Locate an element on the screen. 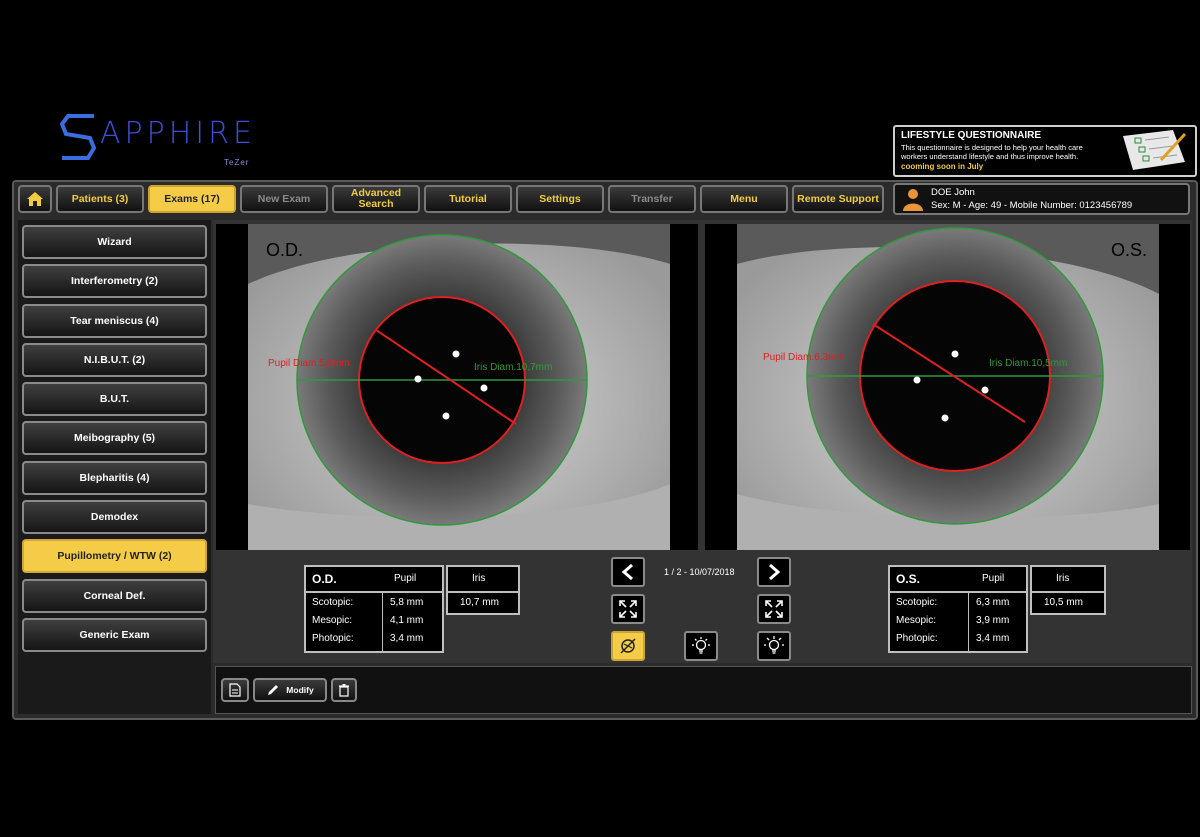 The image size is (1200, 837). nav-advanced-search: Advanced Search is located at coordinates (376, 199).